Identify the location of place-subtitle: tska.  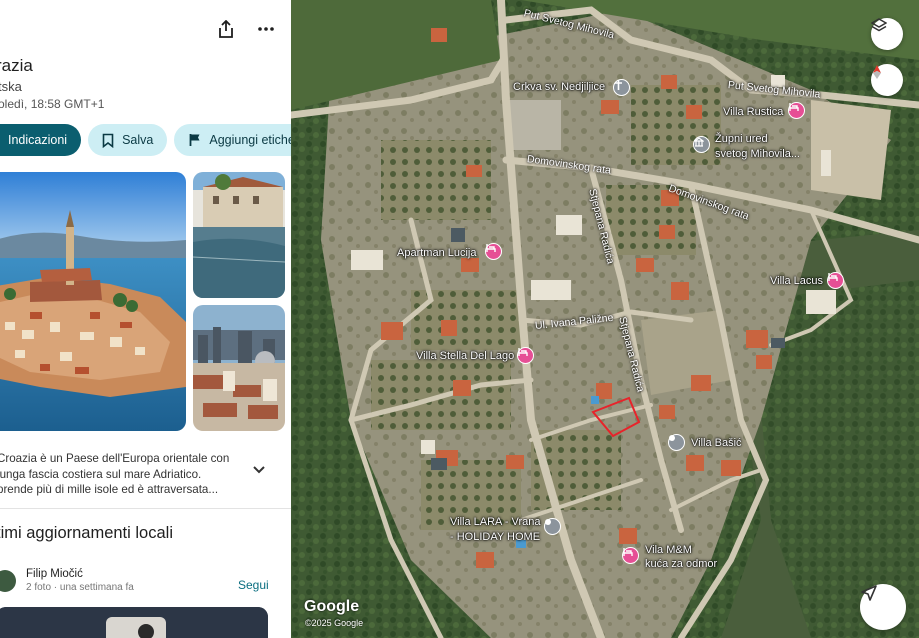
(11, 86).